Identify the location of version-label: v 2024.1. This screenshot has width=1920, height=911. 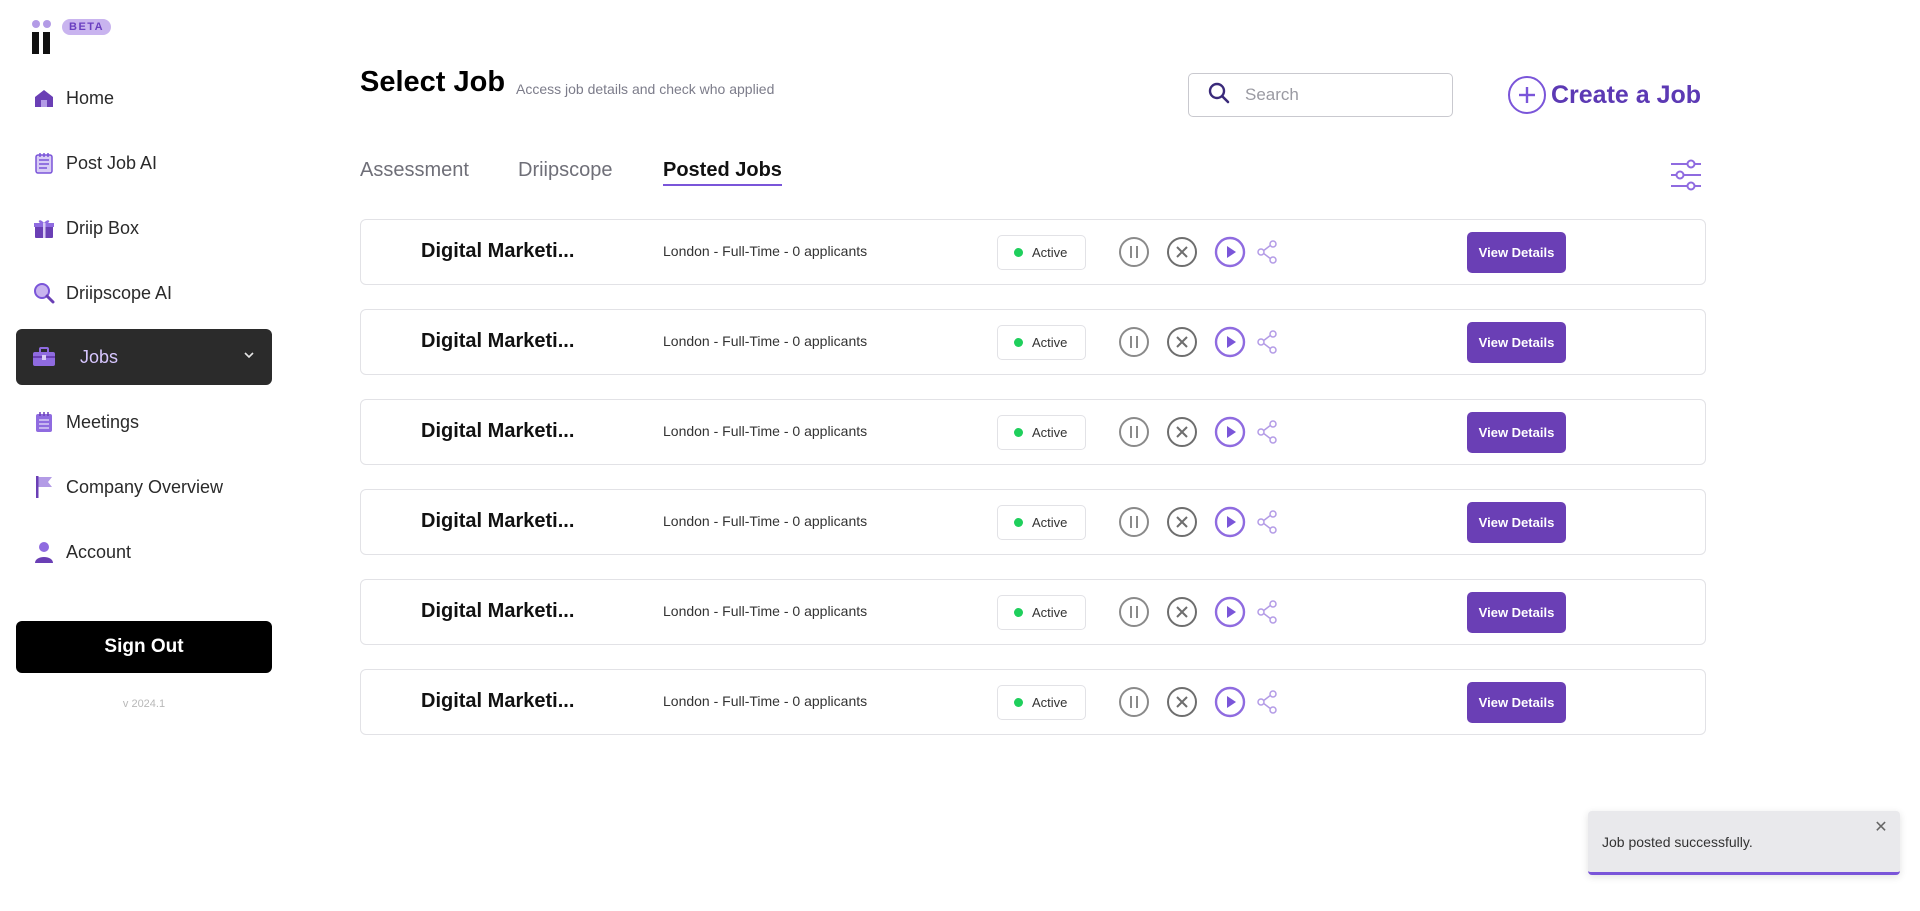
(144, 704).